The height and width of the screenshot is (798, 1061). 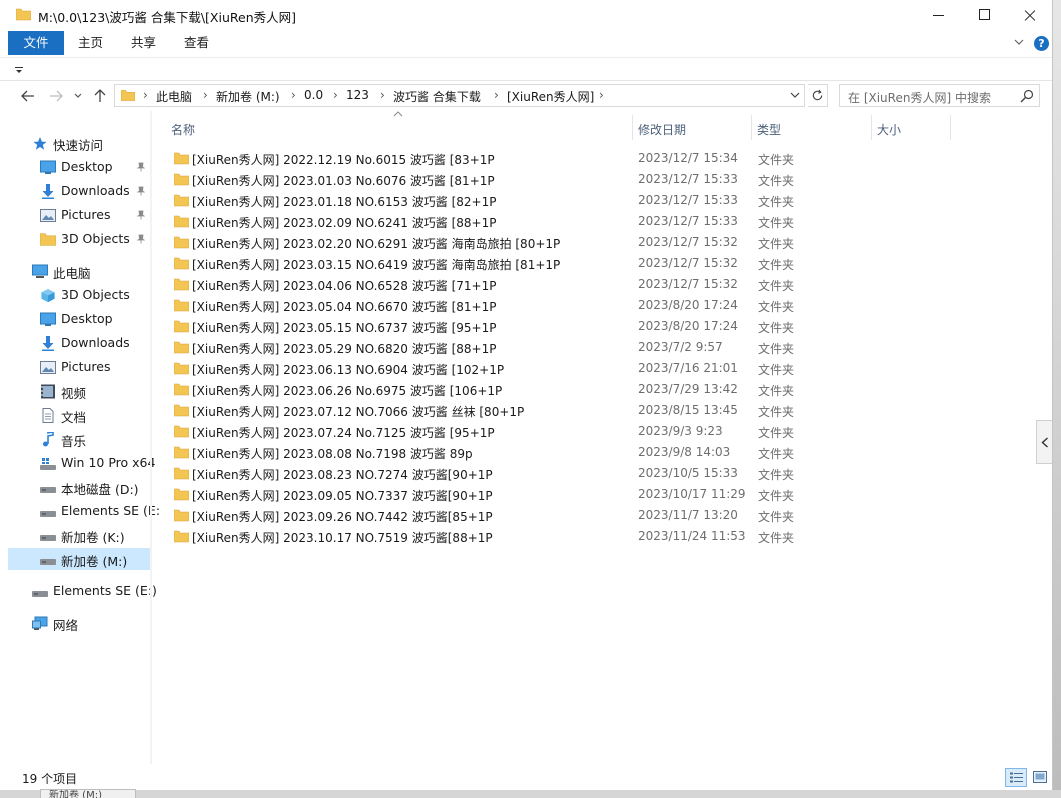 I want to click on help-icon: ?, so click(x=1041, y=43).